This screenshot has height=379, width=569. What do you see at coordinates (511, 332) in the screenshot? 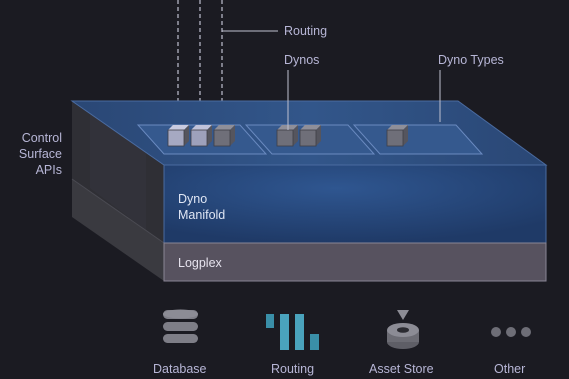
I see `more-dots-icon` at bounding box center [511, 332].